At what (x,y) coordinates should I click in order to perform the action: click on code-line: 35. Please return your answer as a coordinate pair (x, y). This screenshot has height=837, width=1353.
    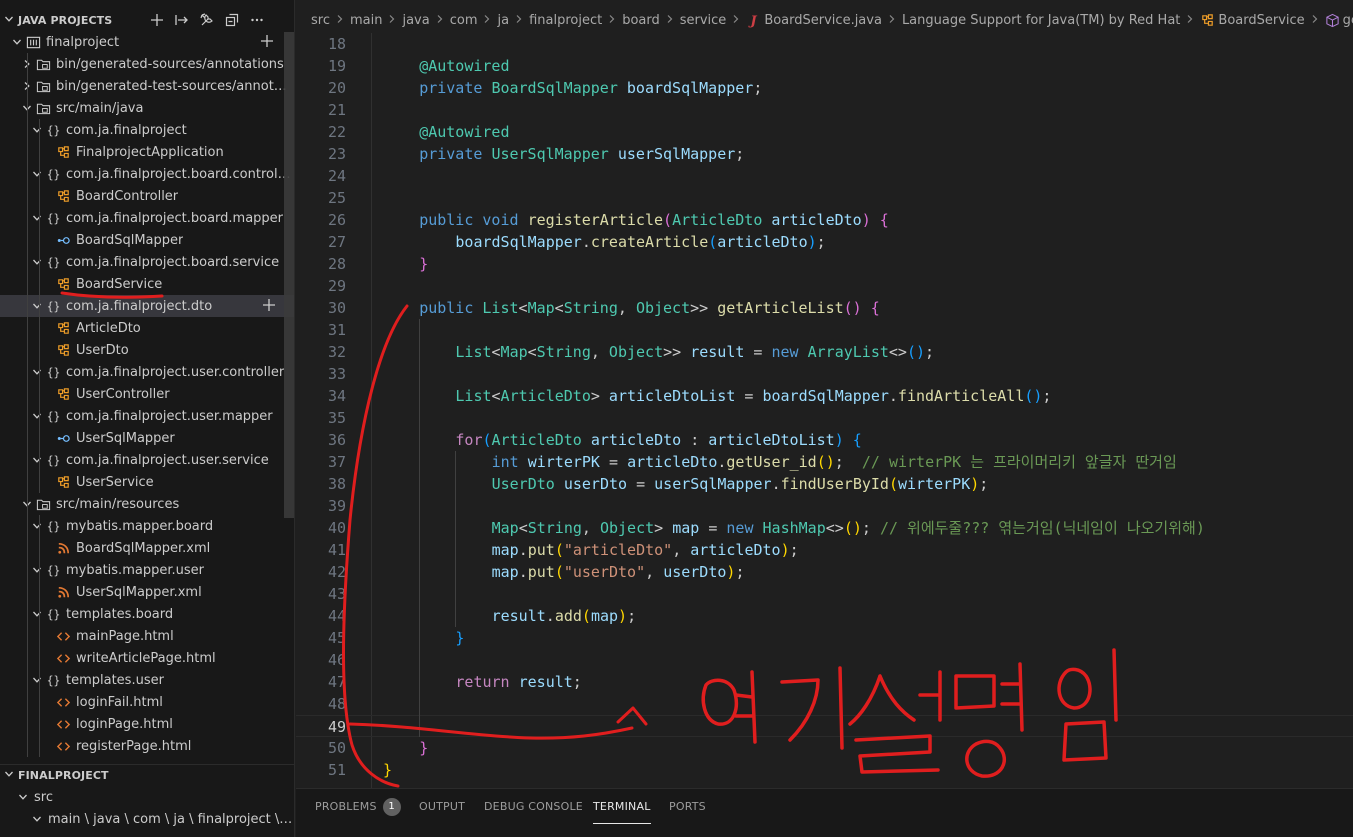
    Looking at the image, I should click on (824, 418).